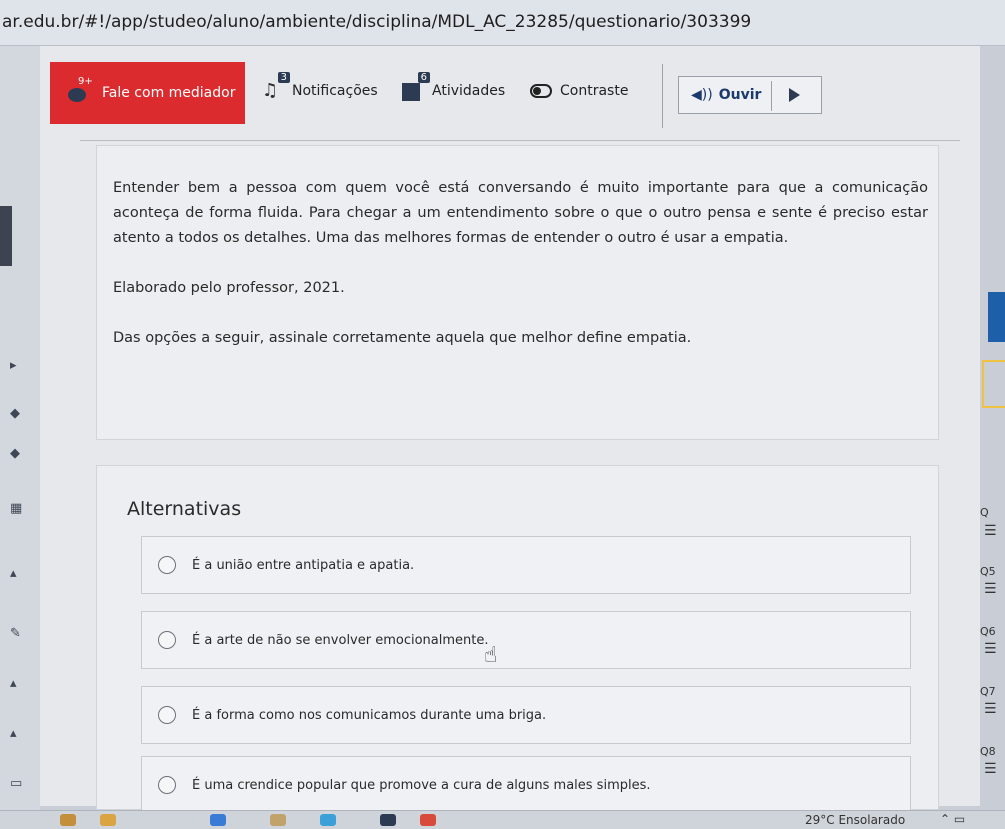 The height and width of the screenshot is (829, 1005). I want to click on contraste-toggle: Contraste, so click(579, 91).